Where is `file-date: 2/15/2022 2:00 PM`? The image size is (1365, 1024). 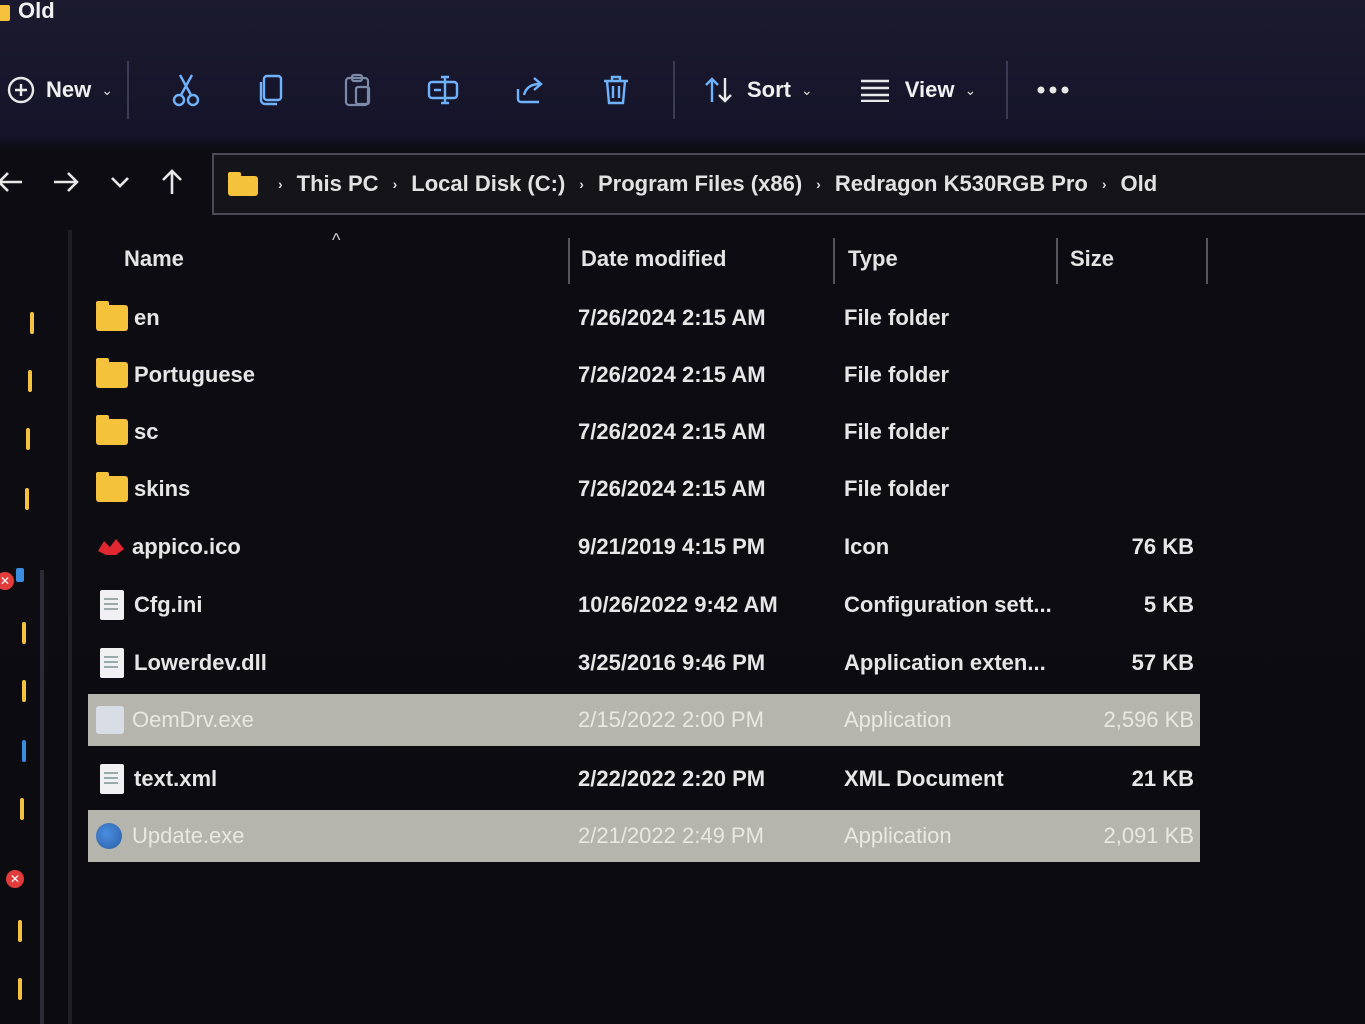
file-date: 2/15/2022 2:00 PM is located at coordinates (671, 719).